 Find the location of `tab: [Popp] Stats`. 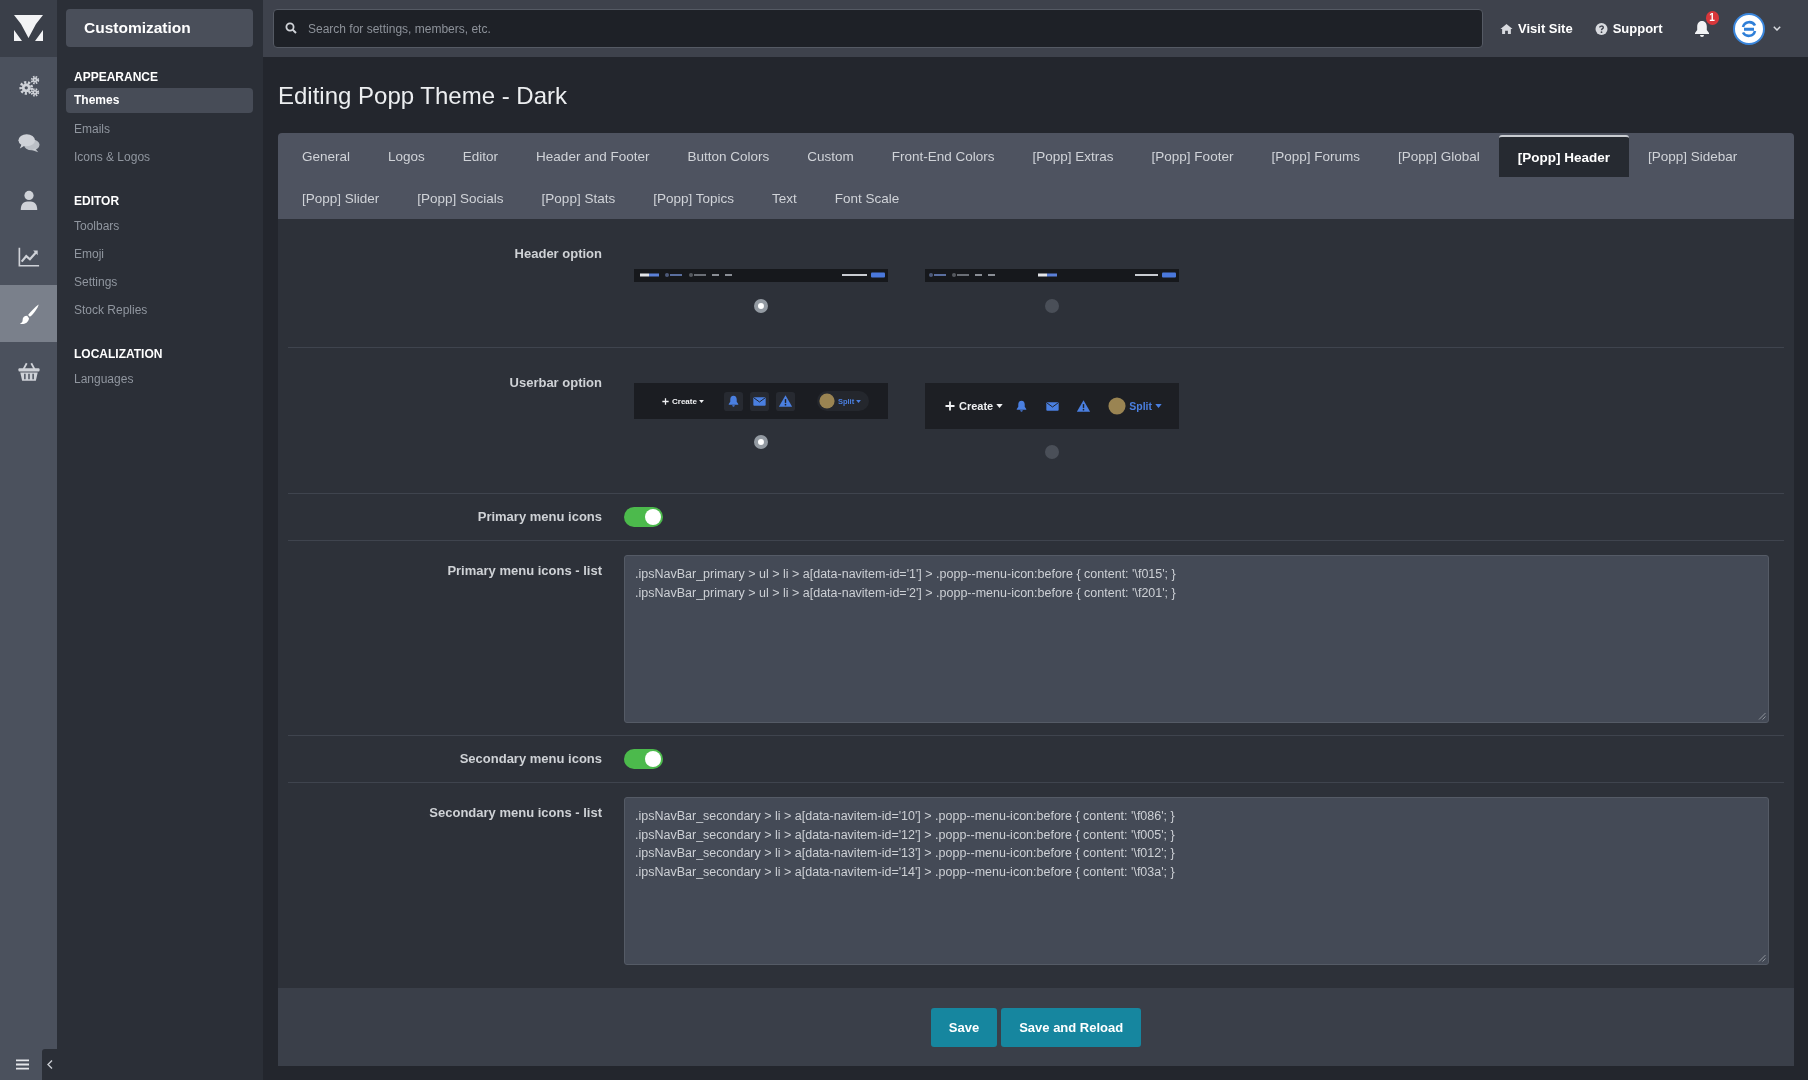

tab: [Popp] Stats is located at coordinates (578, 198).